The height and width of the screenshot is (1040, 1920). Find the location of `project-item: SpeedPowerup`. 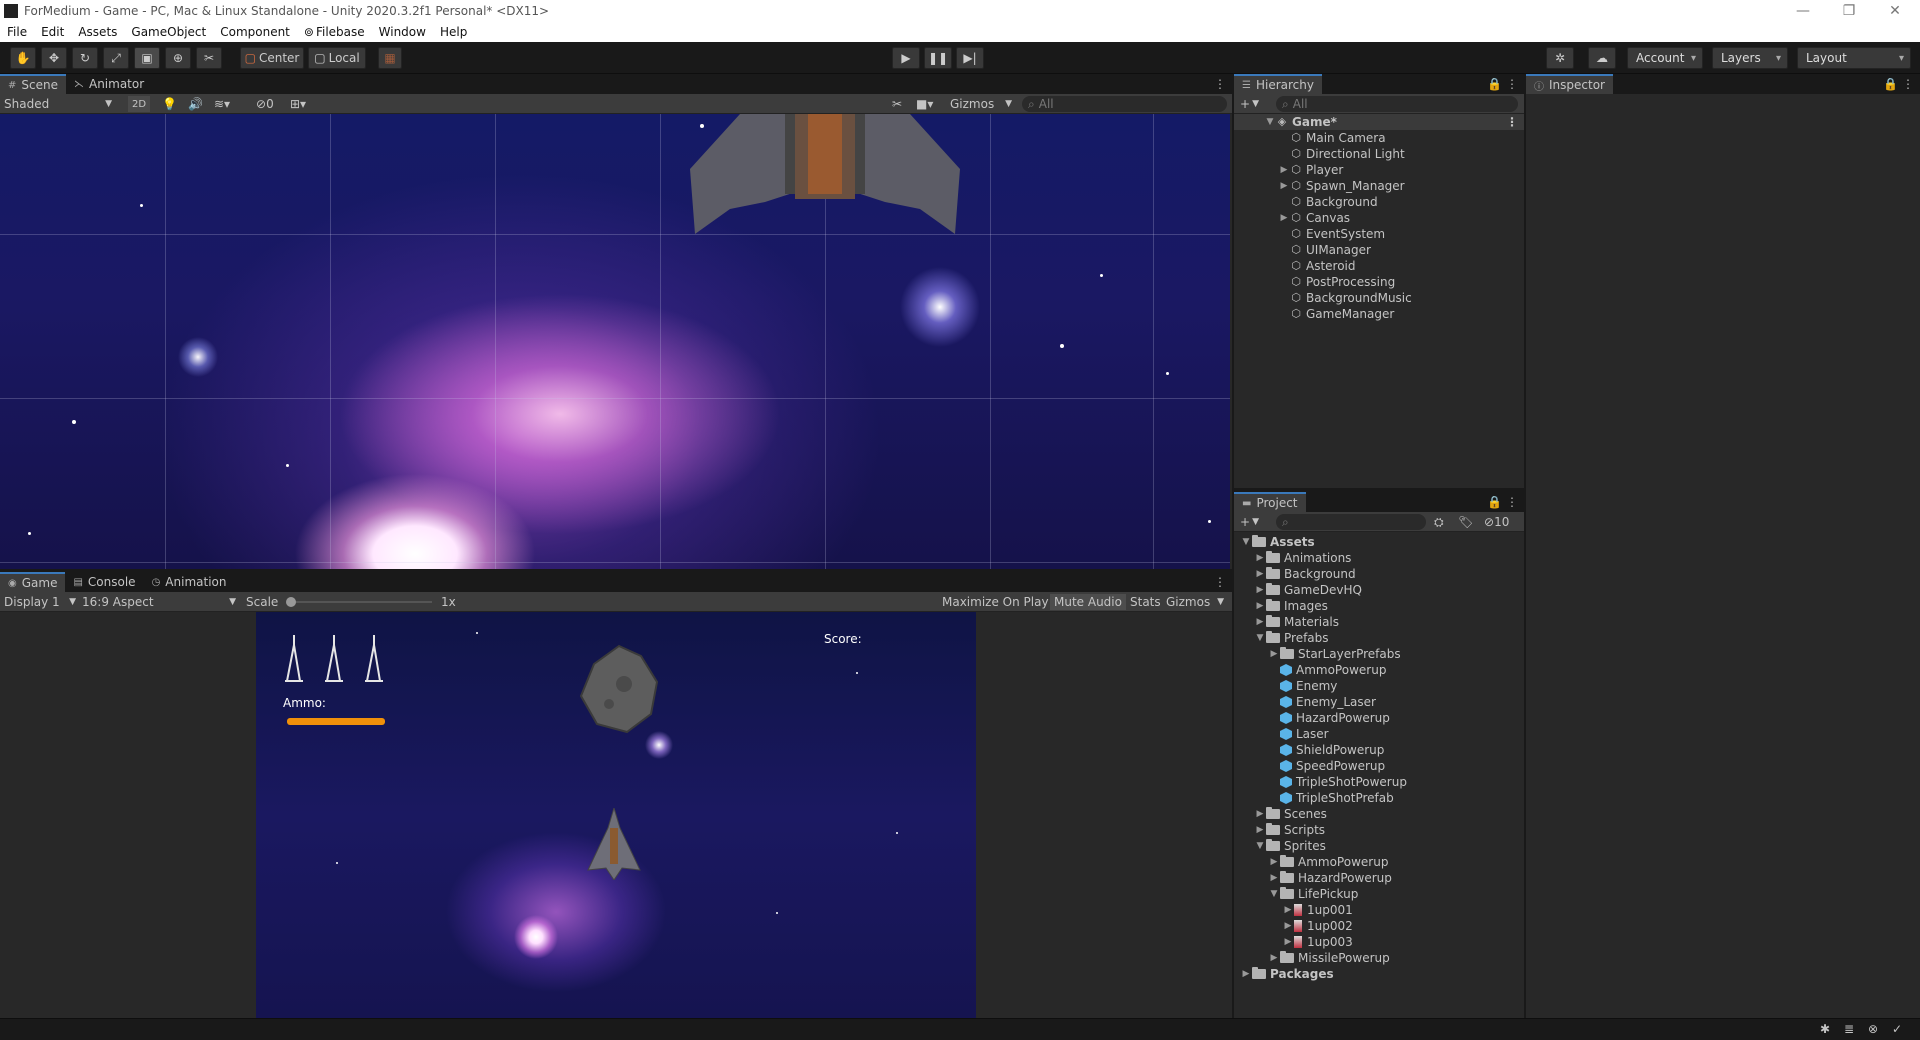

project-item: SpeedPowerup is located at coordinates (1379, 766).